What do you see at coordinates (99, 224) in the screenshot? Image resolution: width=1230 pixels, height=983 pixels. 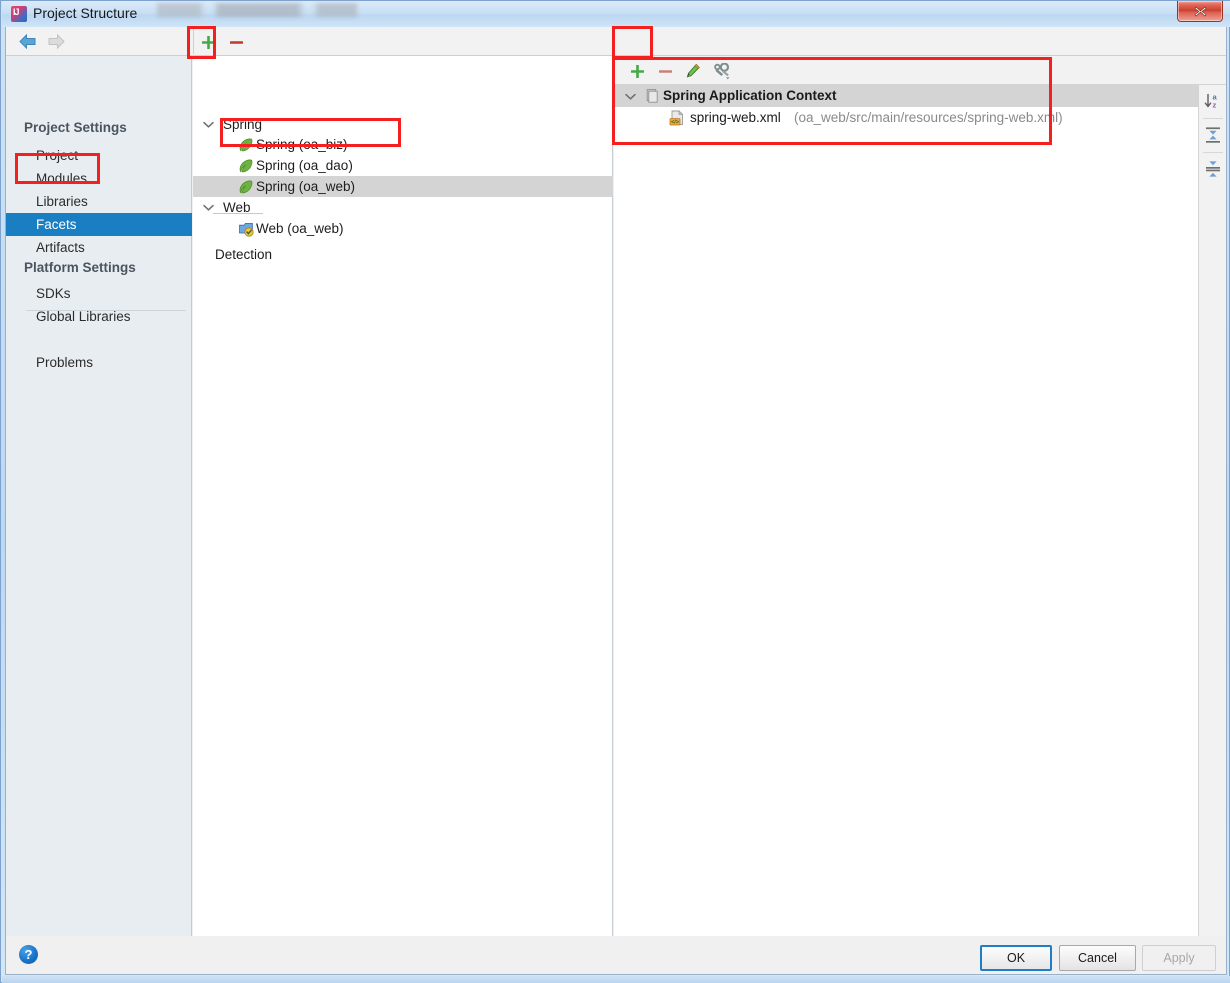 I see `sidebar-item-facets: Facets` at bounding box center [99, 224].